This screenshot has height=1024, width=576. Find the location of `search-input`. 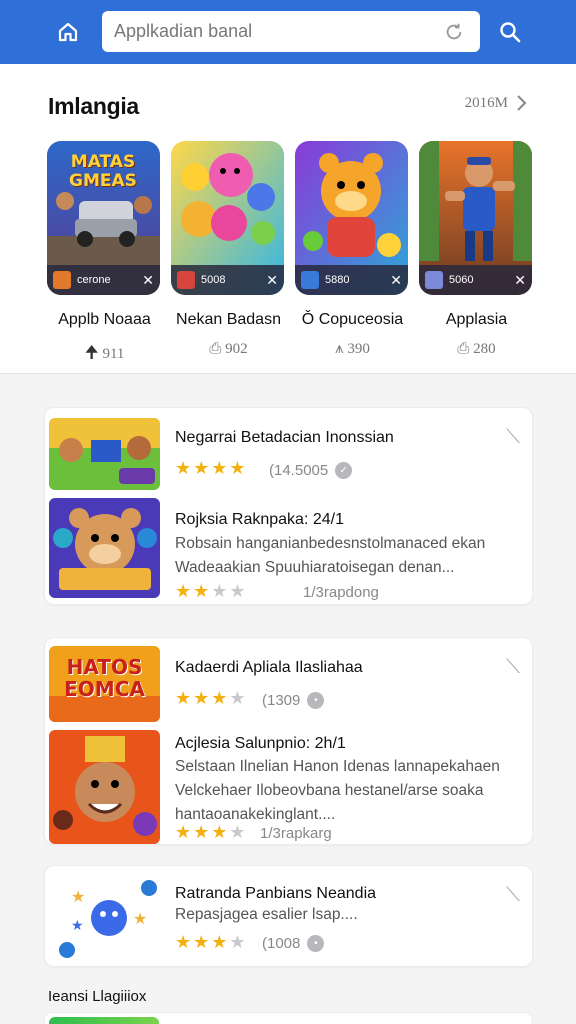

search-input is located at coordinates (277, 31).